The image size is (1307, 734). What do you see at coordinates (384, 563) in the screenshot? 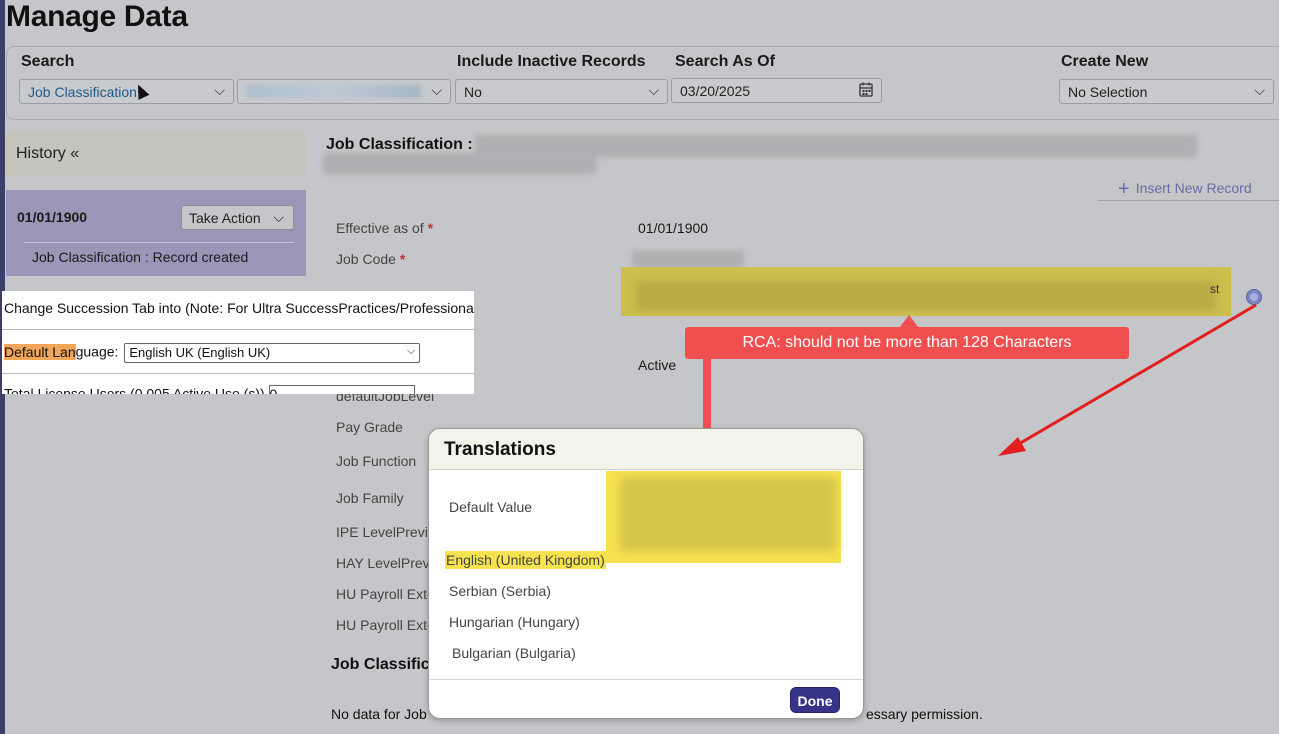
I see `hay-level-label: HAY LevelPrevi` at bounding box center [384, 563].